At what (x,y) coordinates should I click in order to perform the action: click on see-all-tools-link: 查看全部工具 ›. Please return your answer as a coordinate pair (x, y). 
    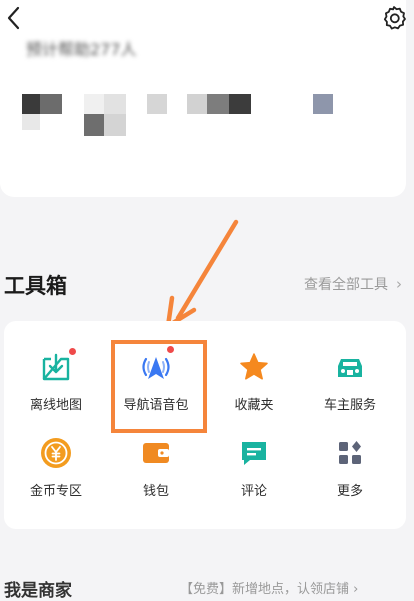
    Looking at the image, I should click on (353, 284).